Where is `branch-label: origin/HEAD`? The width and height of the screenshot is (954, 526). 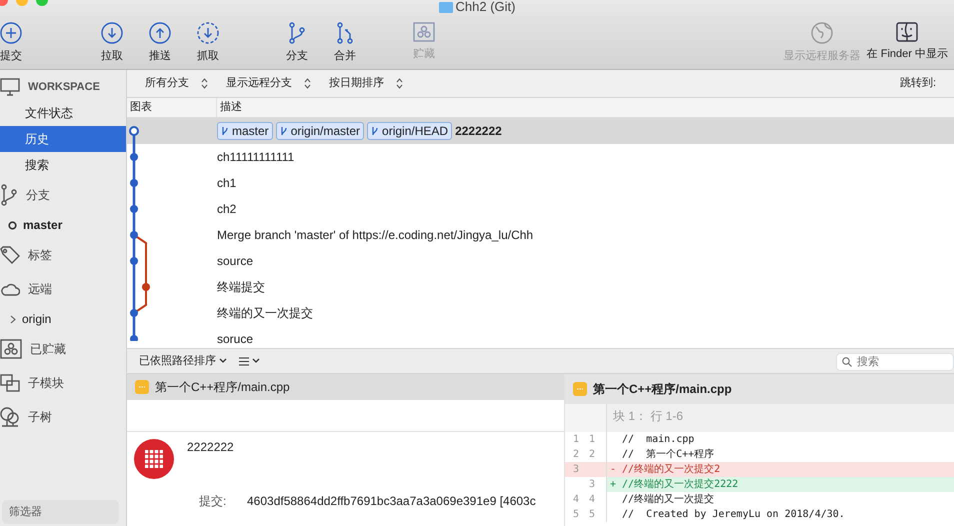 branch-label: origin/HEAD is located at coordinates (409, 131).